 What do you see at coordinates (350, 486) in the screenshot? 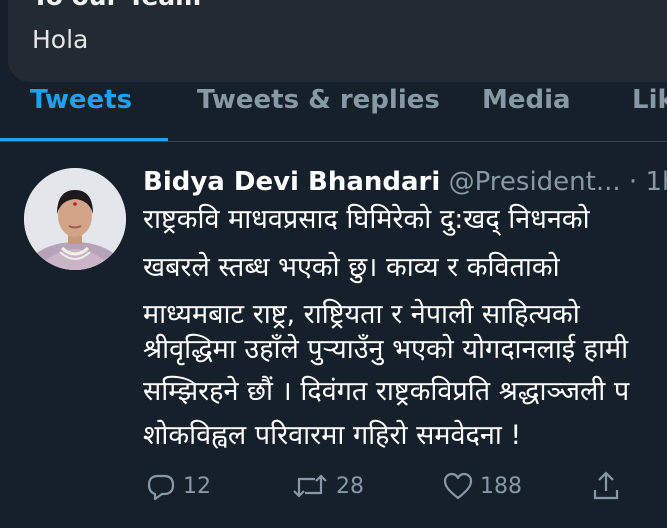
I see `retweet-count: 28` at bounding box center [350, 486].